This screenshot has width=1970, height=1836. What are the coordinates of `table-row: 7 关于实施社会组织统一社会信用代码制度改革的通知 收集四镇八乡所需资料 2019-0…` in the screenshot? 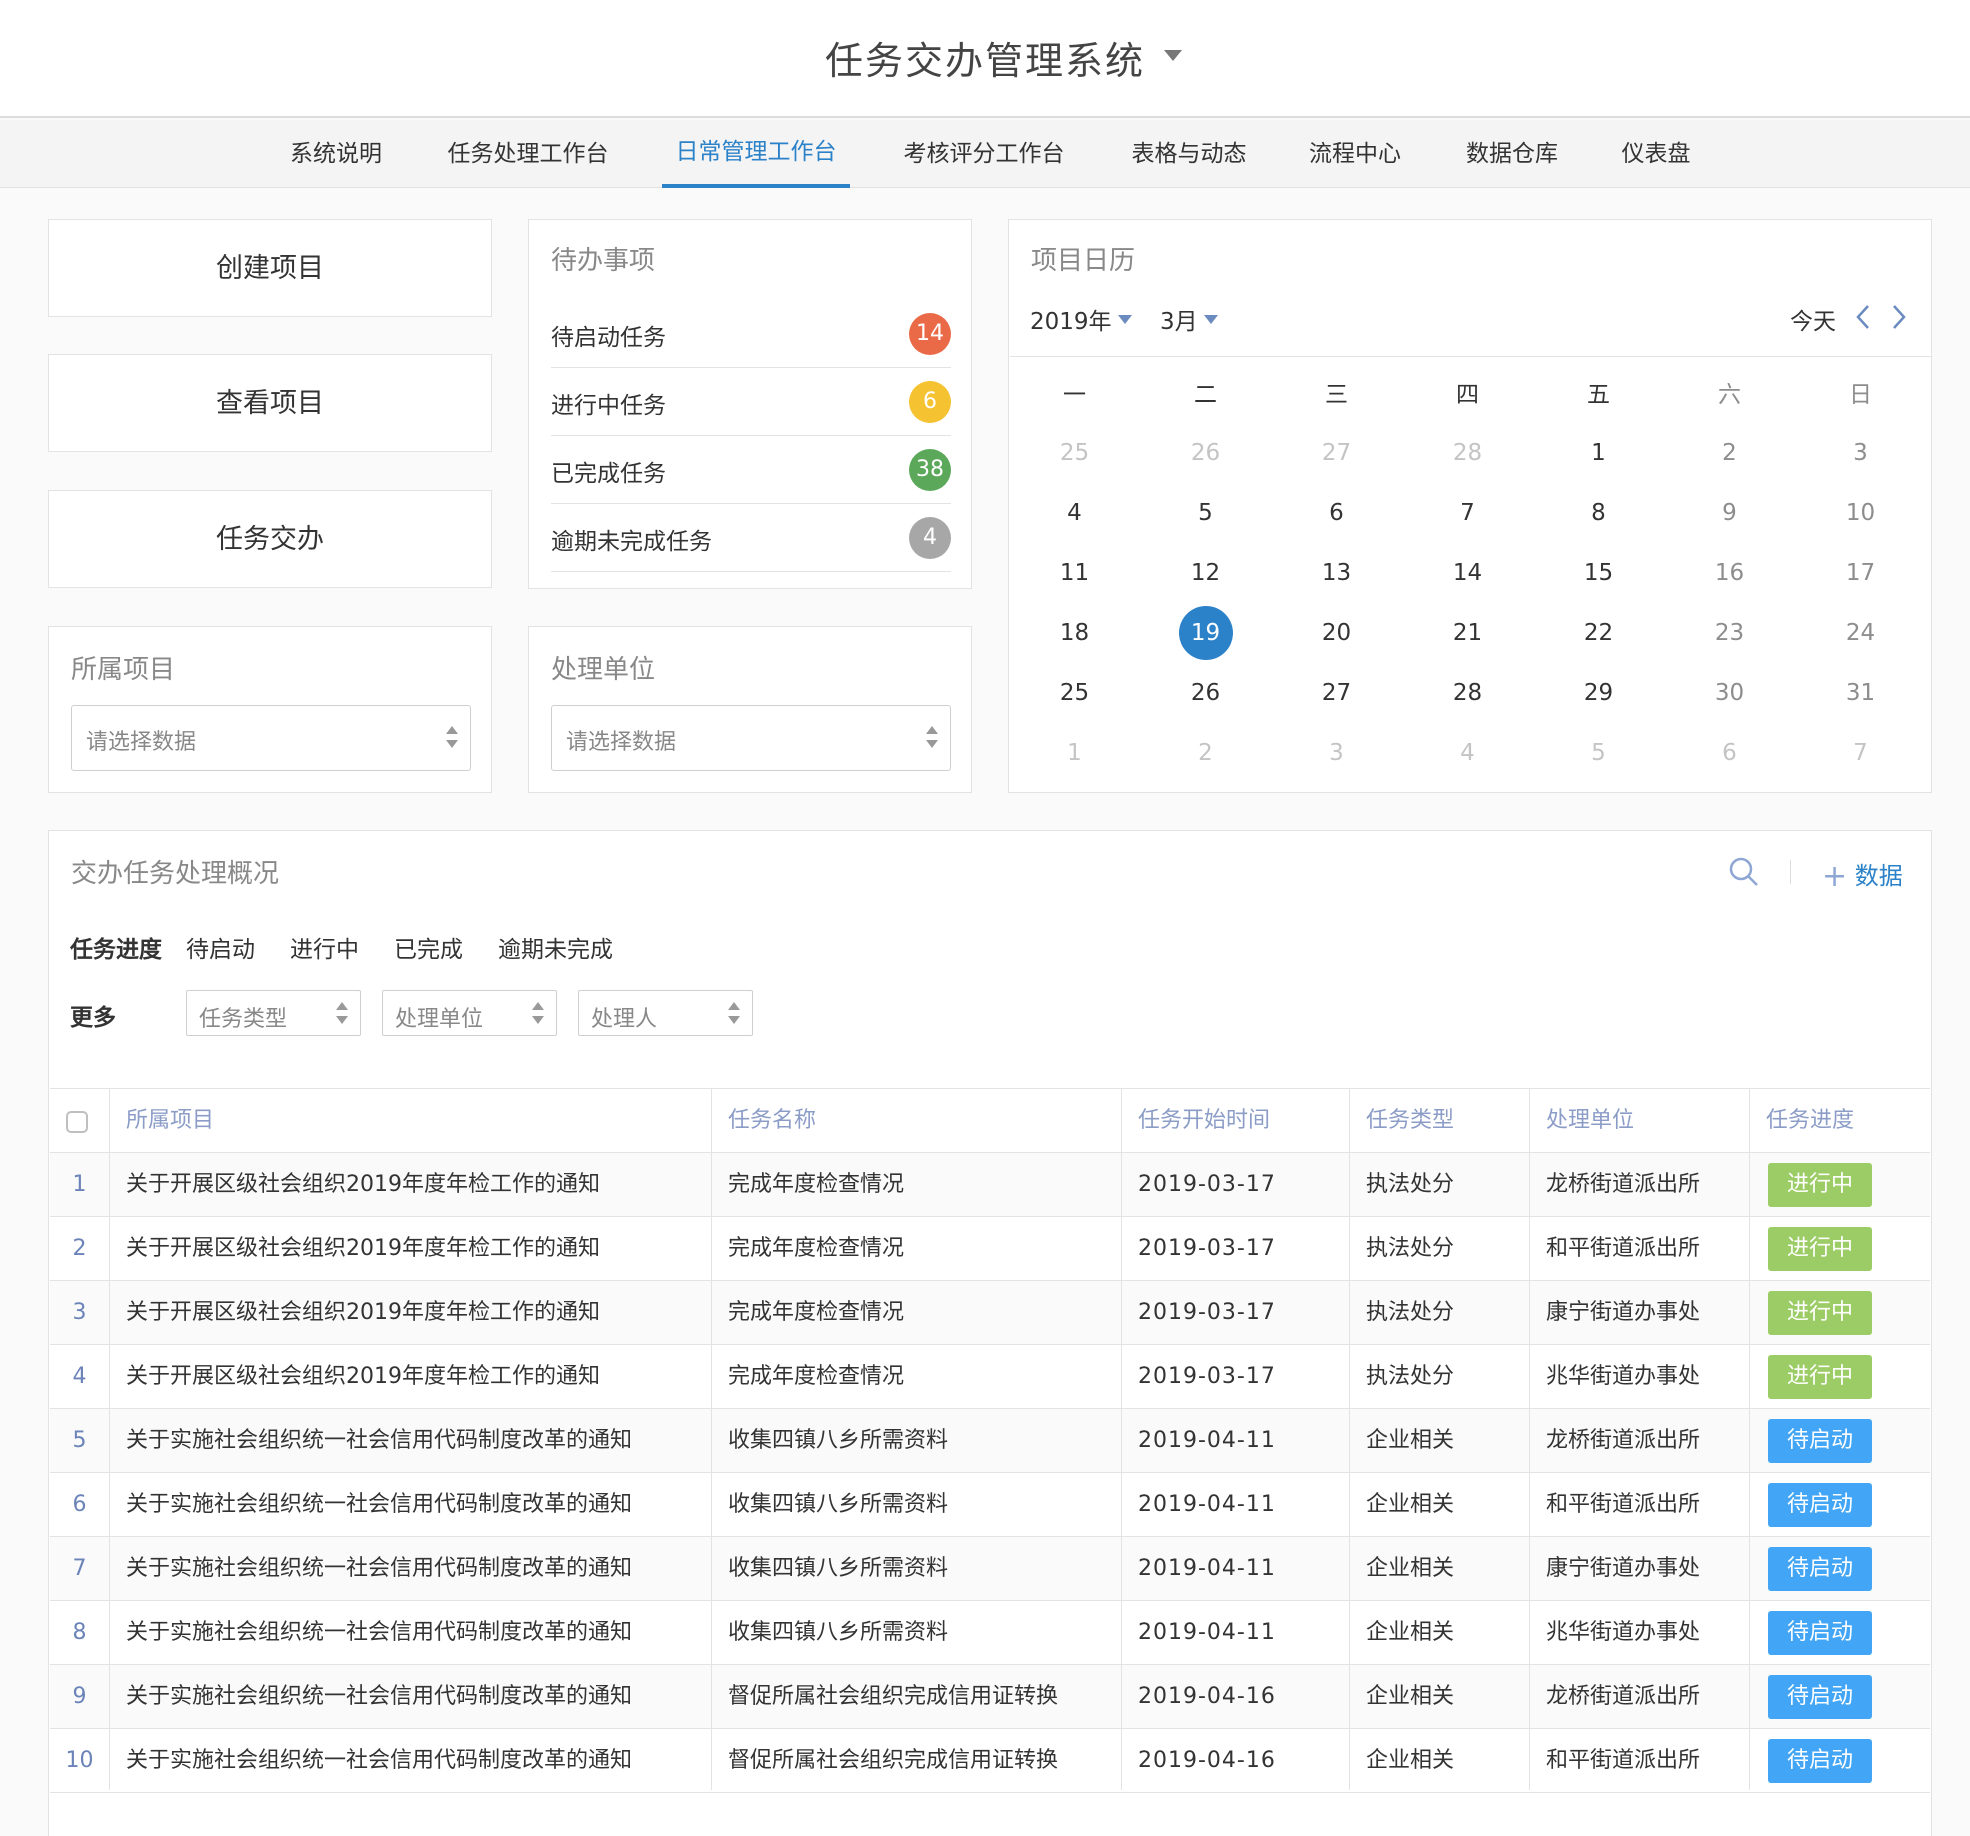 It's located at (990, 1569).